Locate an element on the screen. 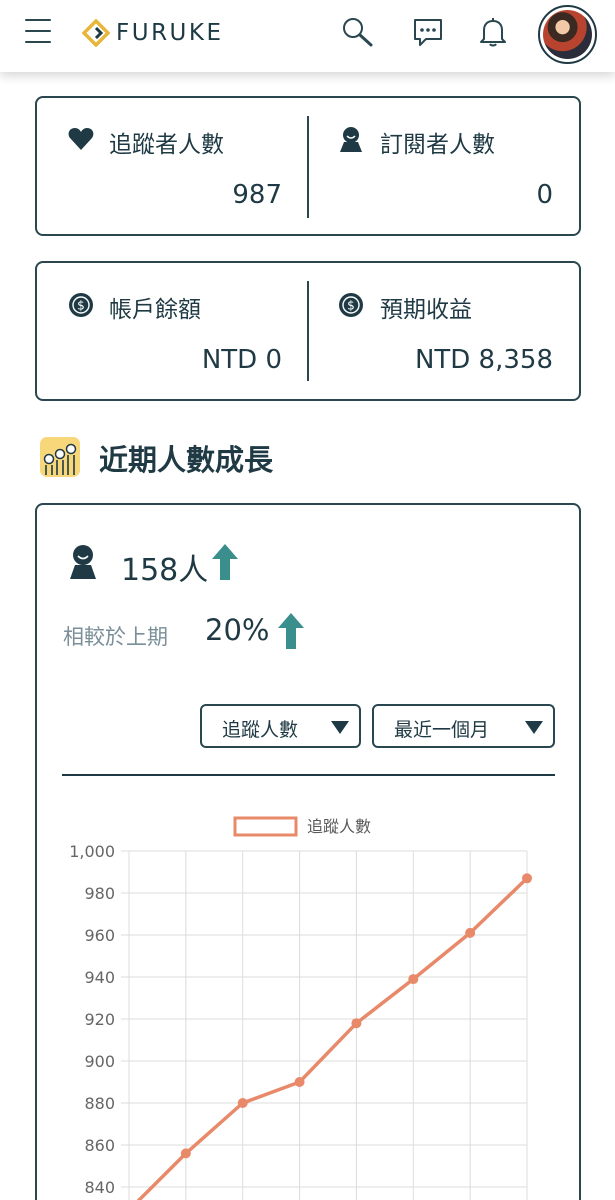 This screenshot has width=615, height=1200. logo-icon is located at coordinates (96, 33).